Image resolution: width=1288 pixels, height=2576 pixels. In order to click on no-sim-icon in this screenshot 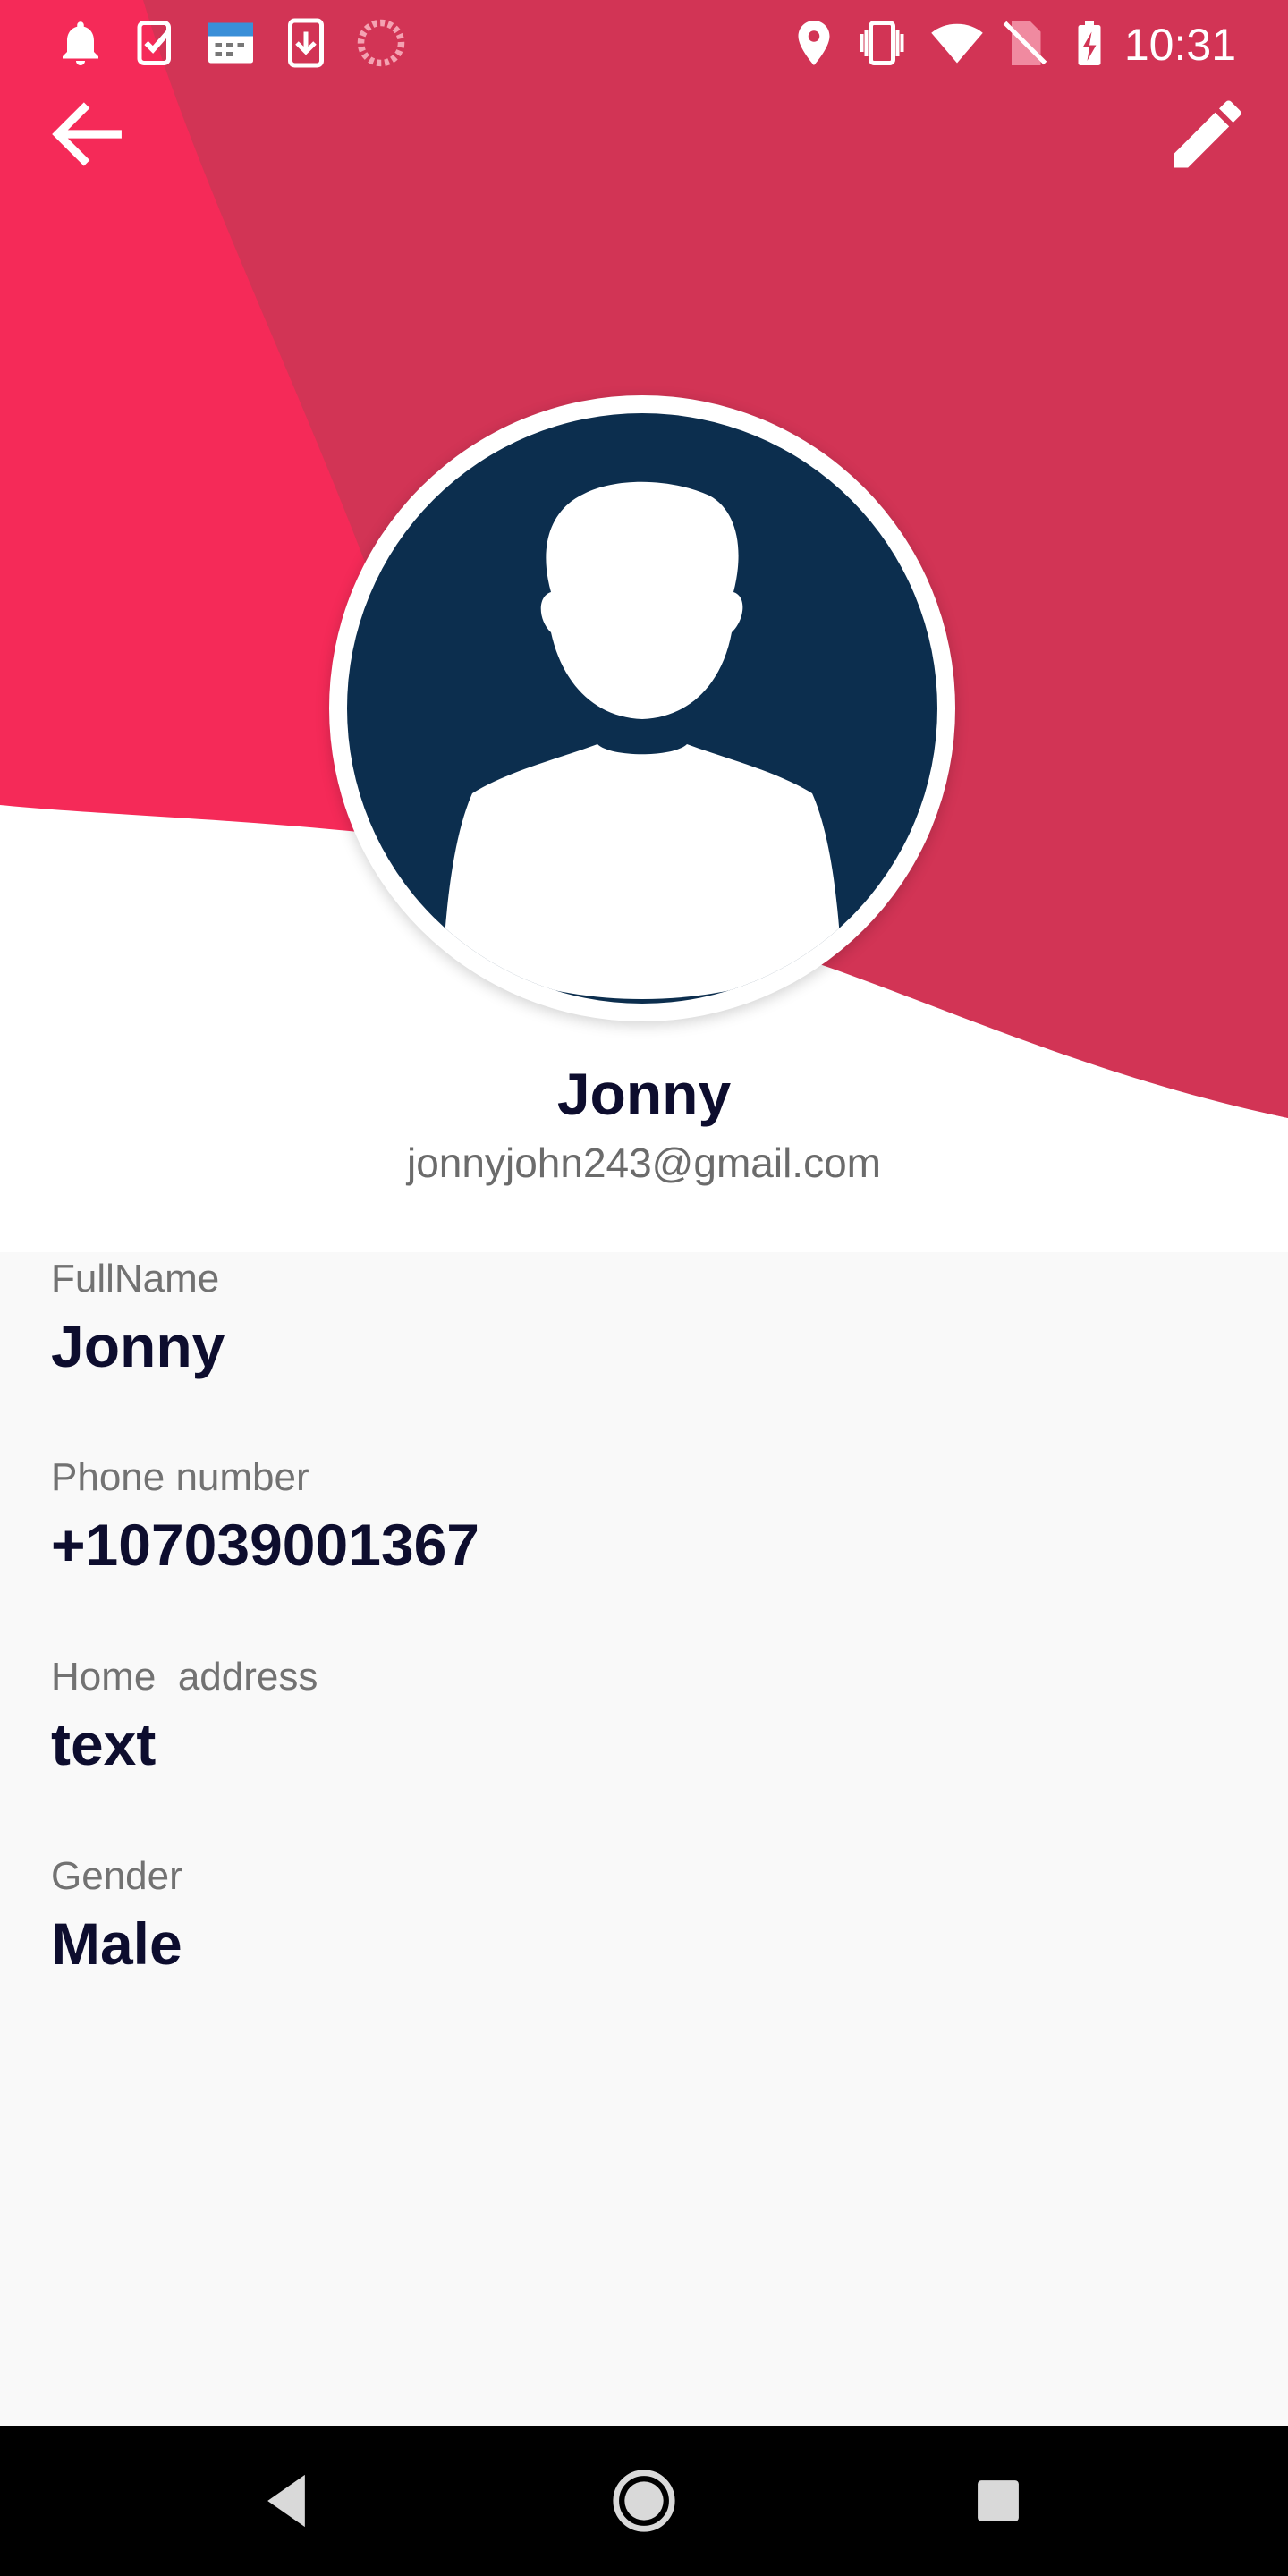, I will do `click(1025, 43)`.